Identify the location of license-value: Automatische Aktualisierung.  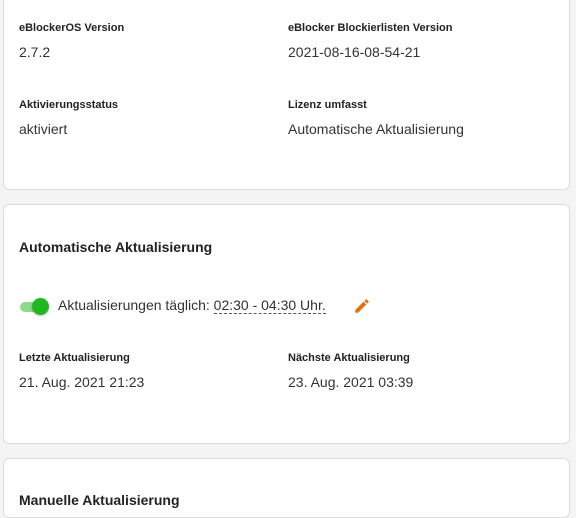
(376, 129).